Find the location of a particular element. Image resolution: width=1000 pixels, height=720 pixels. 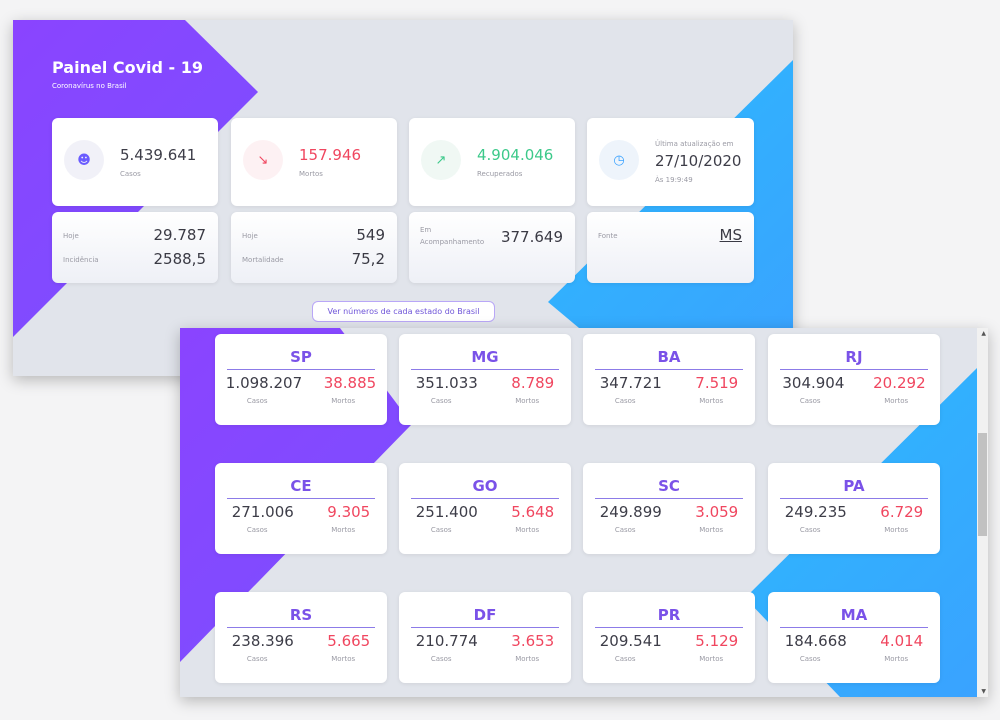

page-title: Painel Covid - 19 is located at coordinates (128, 67).